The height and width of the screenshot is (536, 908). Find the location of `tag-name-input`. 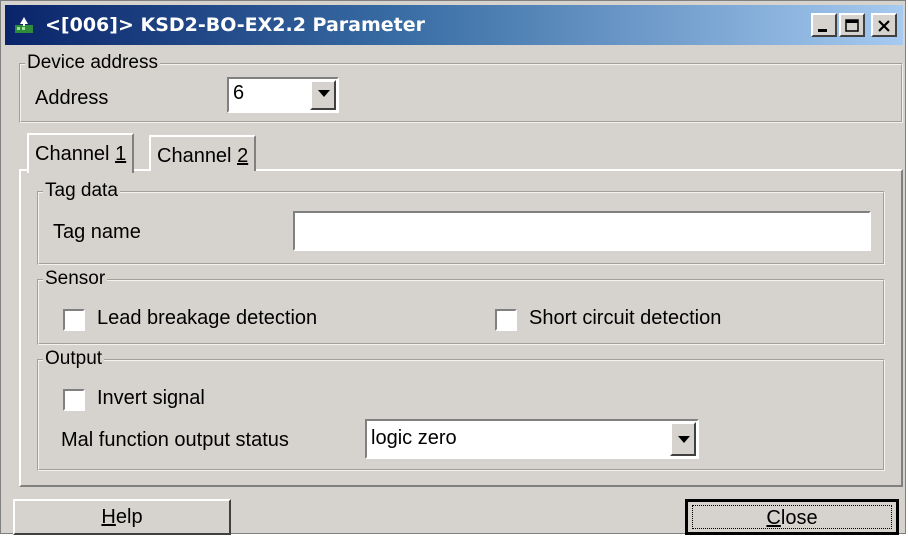

tag-name-input is located at coordinates (582, 231).